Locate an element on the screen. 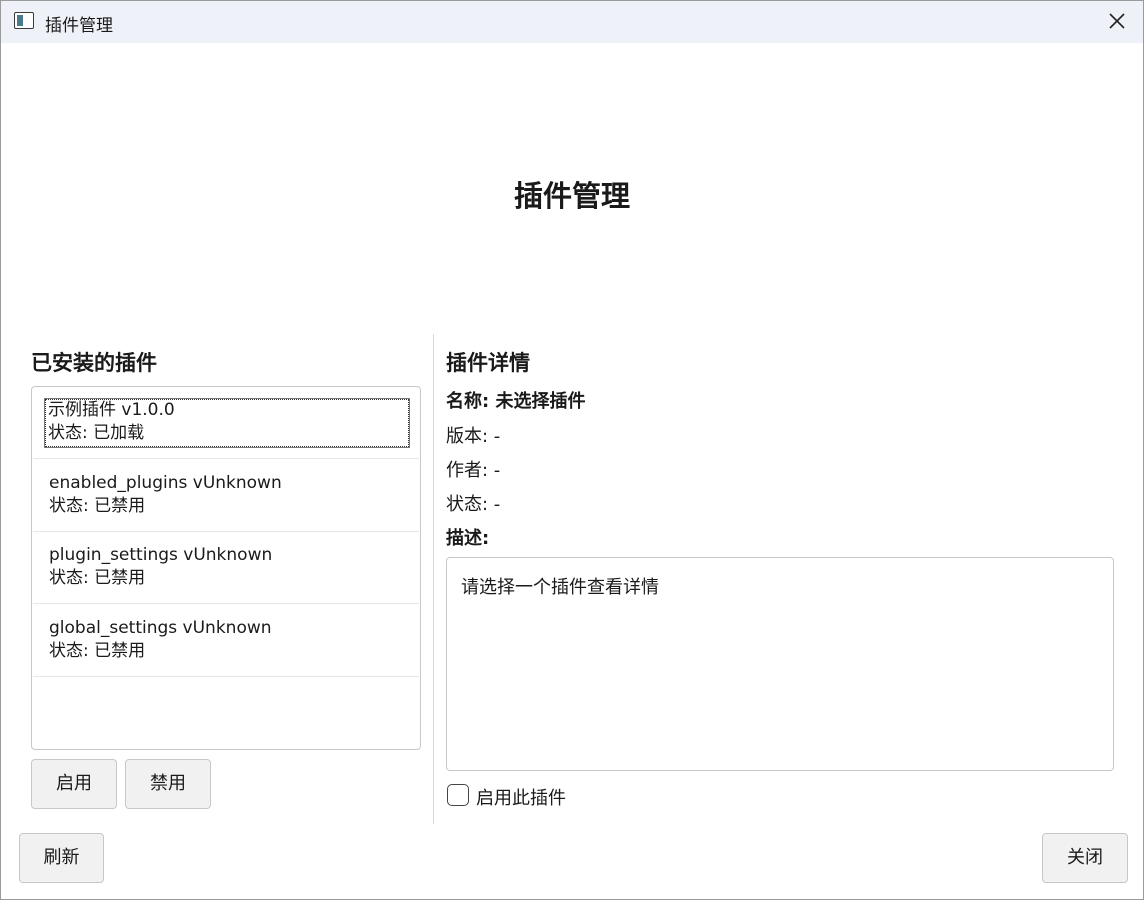 The image size is (1144, 900). plugin-list-item: global_settings vUnknown 状态: 已禁用 is located at coordinates (226, 641).